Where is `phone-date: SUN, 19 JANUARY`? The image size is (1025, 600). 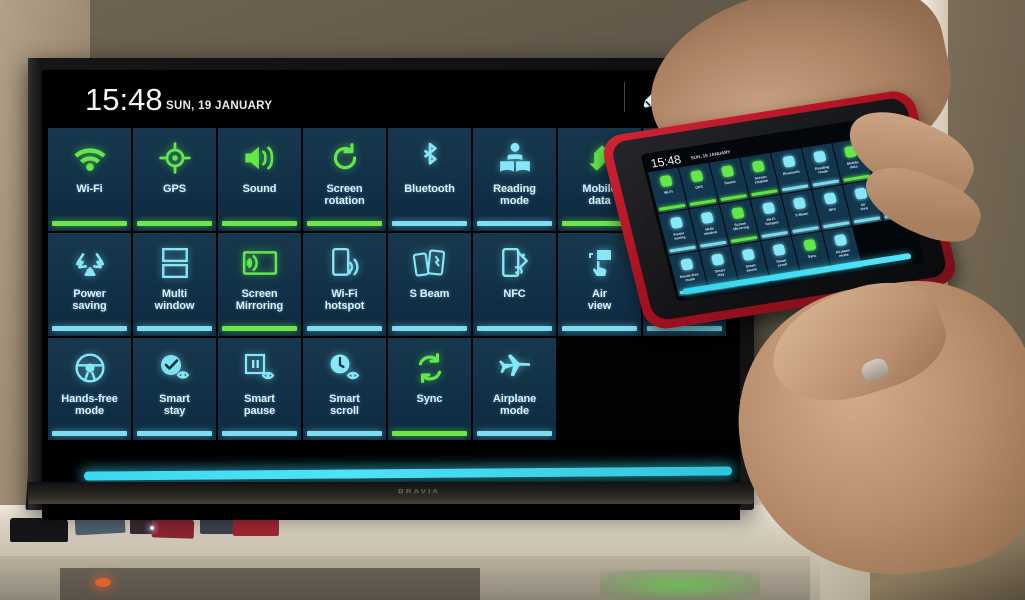 phone-date: SUN, 19 JANUARY is located at coordinates (710, 155).